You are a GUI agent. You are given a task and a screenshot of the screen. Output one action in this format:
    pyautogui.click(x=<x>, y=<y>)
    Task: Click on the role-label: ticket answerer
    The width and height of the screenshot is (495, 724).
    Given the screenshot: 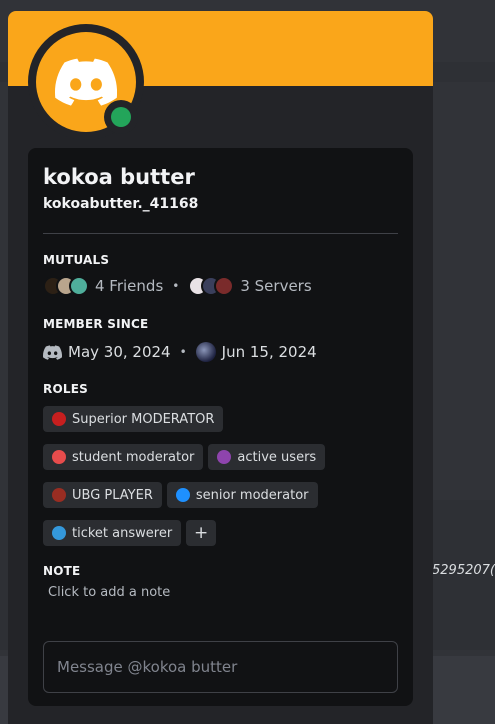 What is the action you would take?
    pyautogui.click(x=122, y=533)
    